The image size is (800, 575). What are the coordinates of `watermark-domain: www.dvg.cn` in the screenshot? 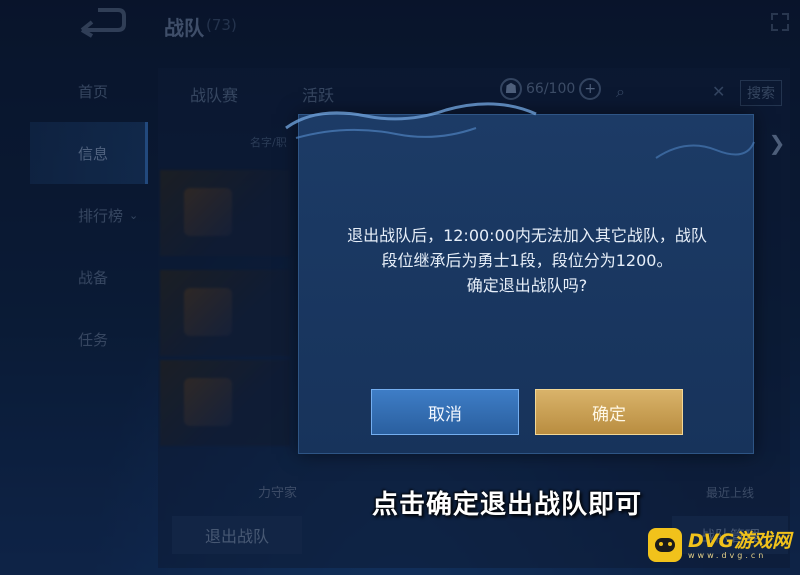 It's located at (727, 555).